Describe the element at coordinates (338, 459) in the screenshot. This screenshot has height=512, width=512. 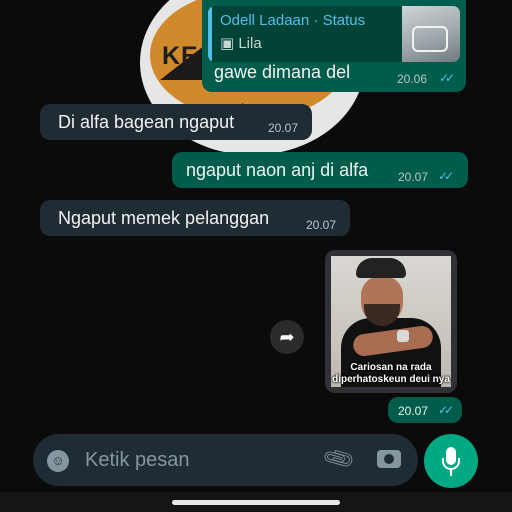
I see `paperclip-icon: 📎︎` at that location.